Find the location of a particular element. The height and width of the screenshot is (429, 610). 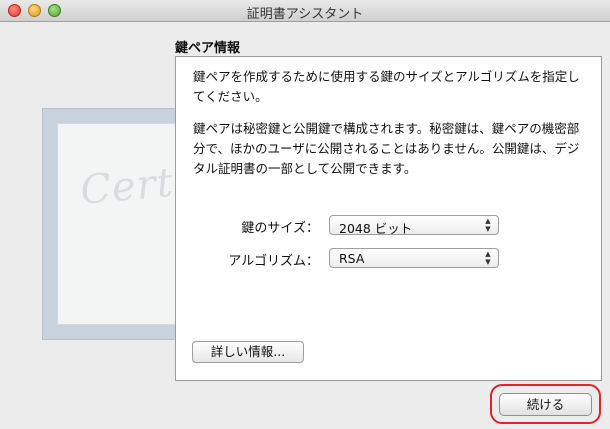

description-paragraph-1: 鍵ペアを作成するために使用する鍵のサイズとアルゴリズムを指定してください。 is located at coordinates (386, 86).